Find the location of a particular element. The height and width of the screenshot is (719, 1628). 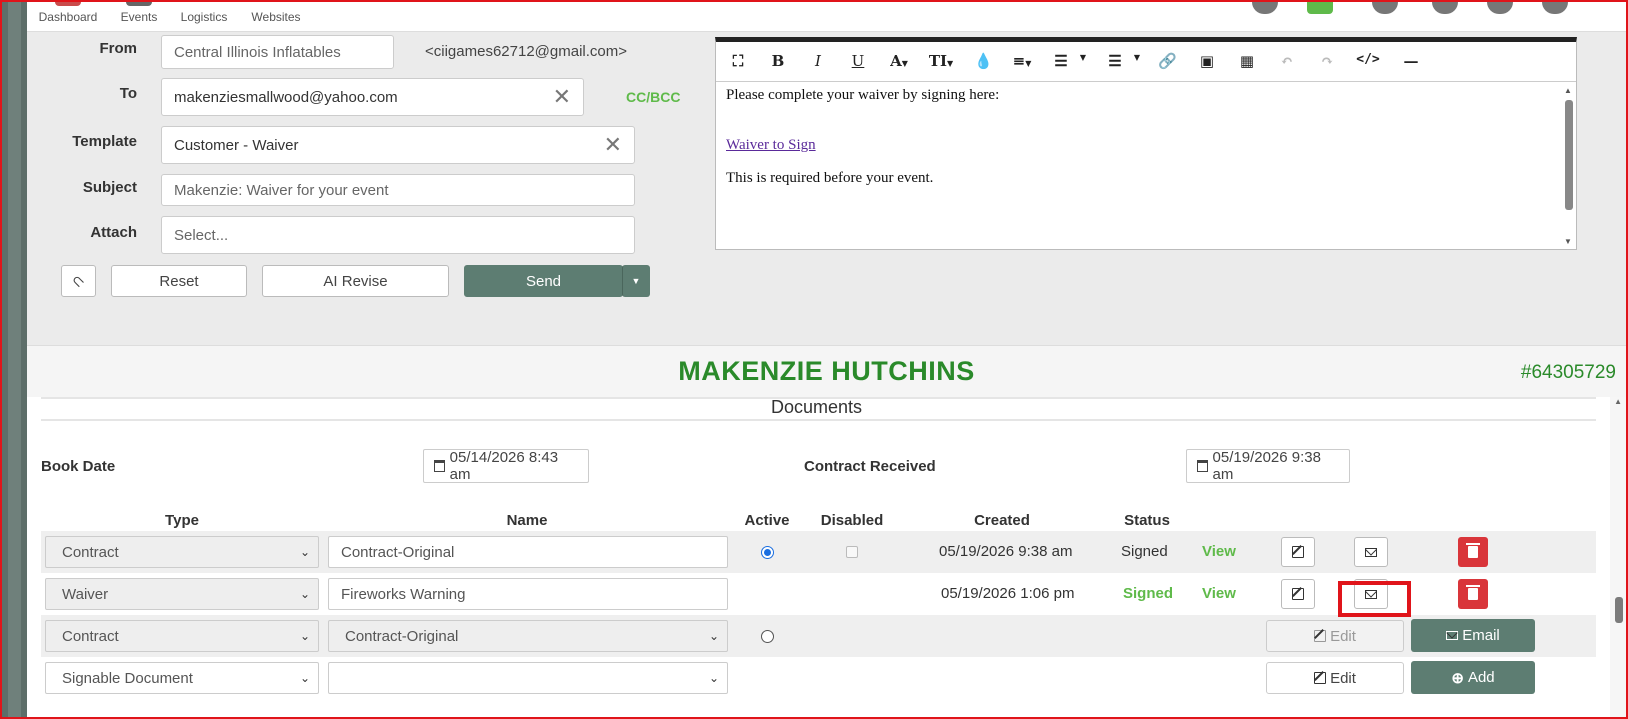

book-date-field: 05/14/2026 8:43 am is located at coordinates (506, 466).